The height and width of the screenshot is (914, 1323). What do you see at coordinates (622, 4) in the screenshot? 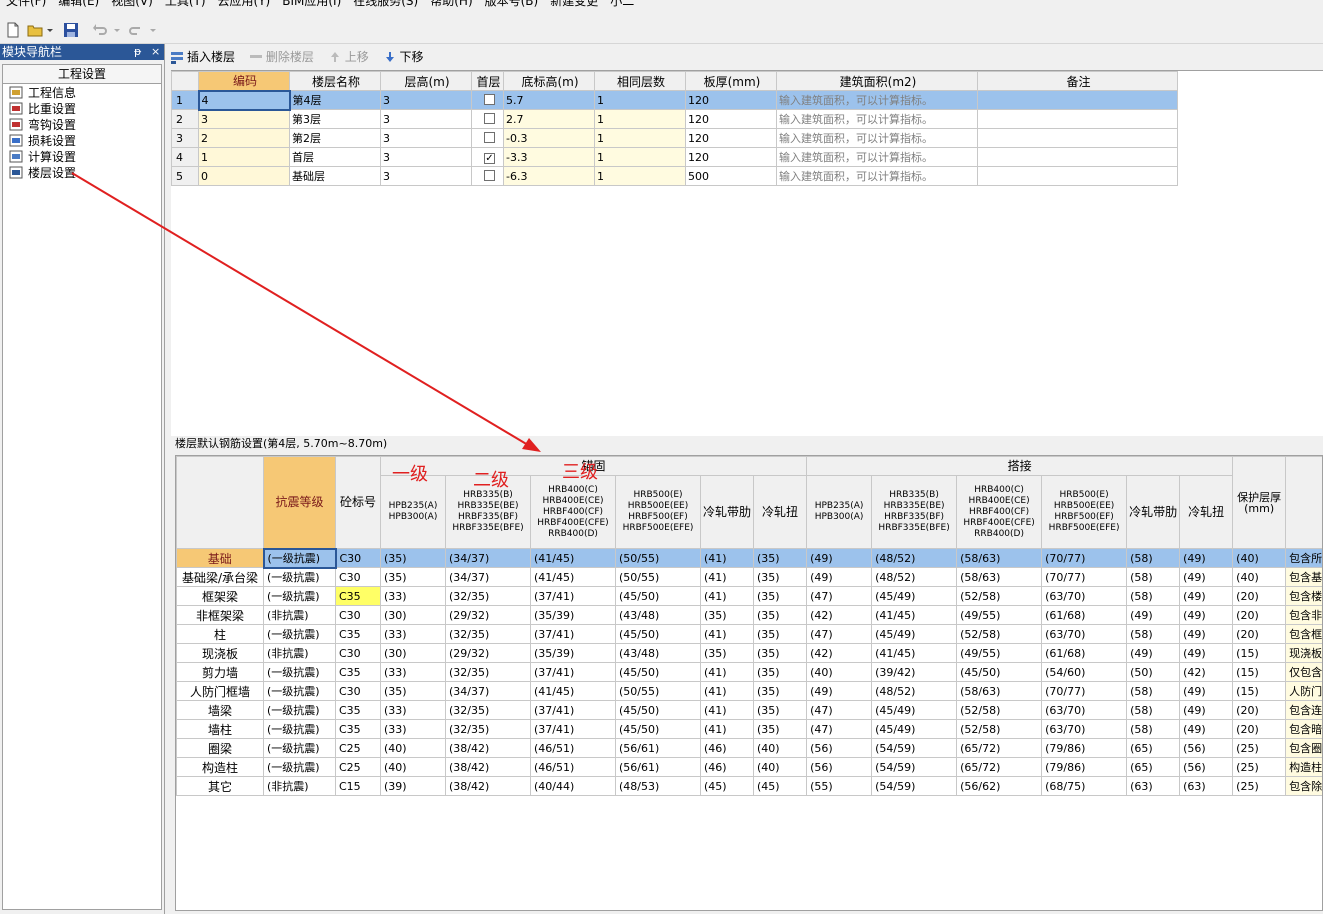
I see `menu-item: 小二` at bounding box center [622, 4].